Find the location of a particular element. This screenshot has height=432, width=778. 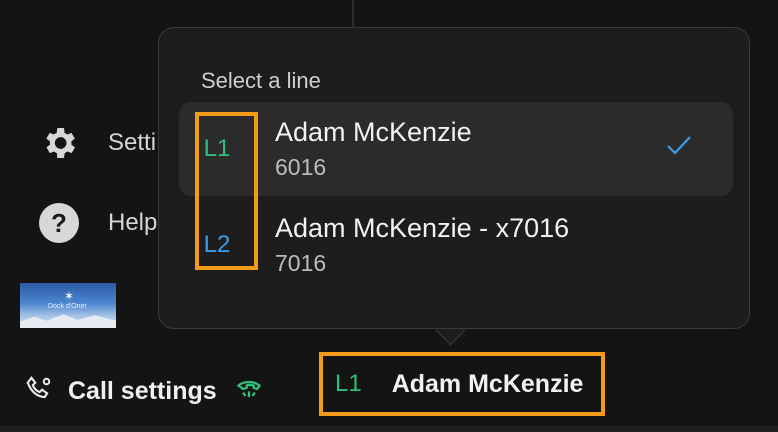

help-icon: ? is located at coordinates (59, 223).